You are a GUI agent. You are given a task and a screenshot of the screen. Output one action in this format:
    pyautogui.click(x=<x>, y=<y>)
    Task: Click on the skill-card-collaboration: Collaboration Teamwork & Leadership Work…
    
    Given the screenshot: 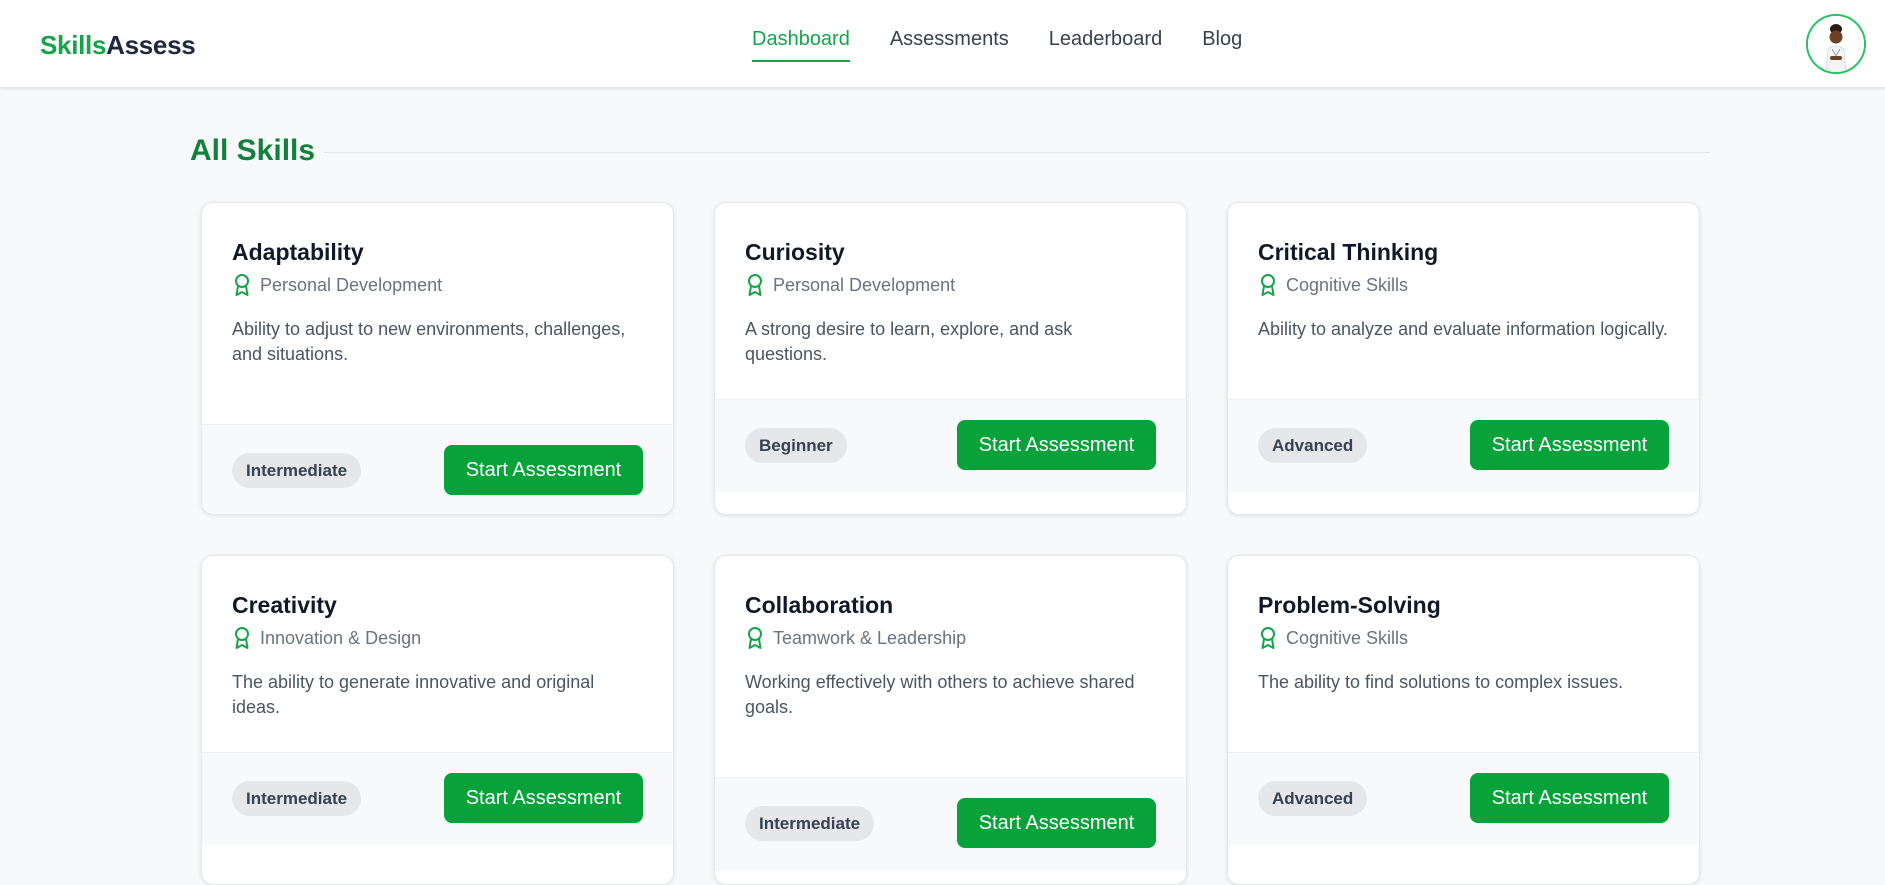 What is the action you would take?
    pyautogui.click(x=950, y=720)
    